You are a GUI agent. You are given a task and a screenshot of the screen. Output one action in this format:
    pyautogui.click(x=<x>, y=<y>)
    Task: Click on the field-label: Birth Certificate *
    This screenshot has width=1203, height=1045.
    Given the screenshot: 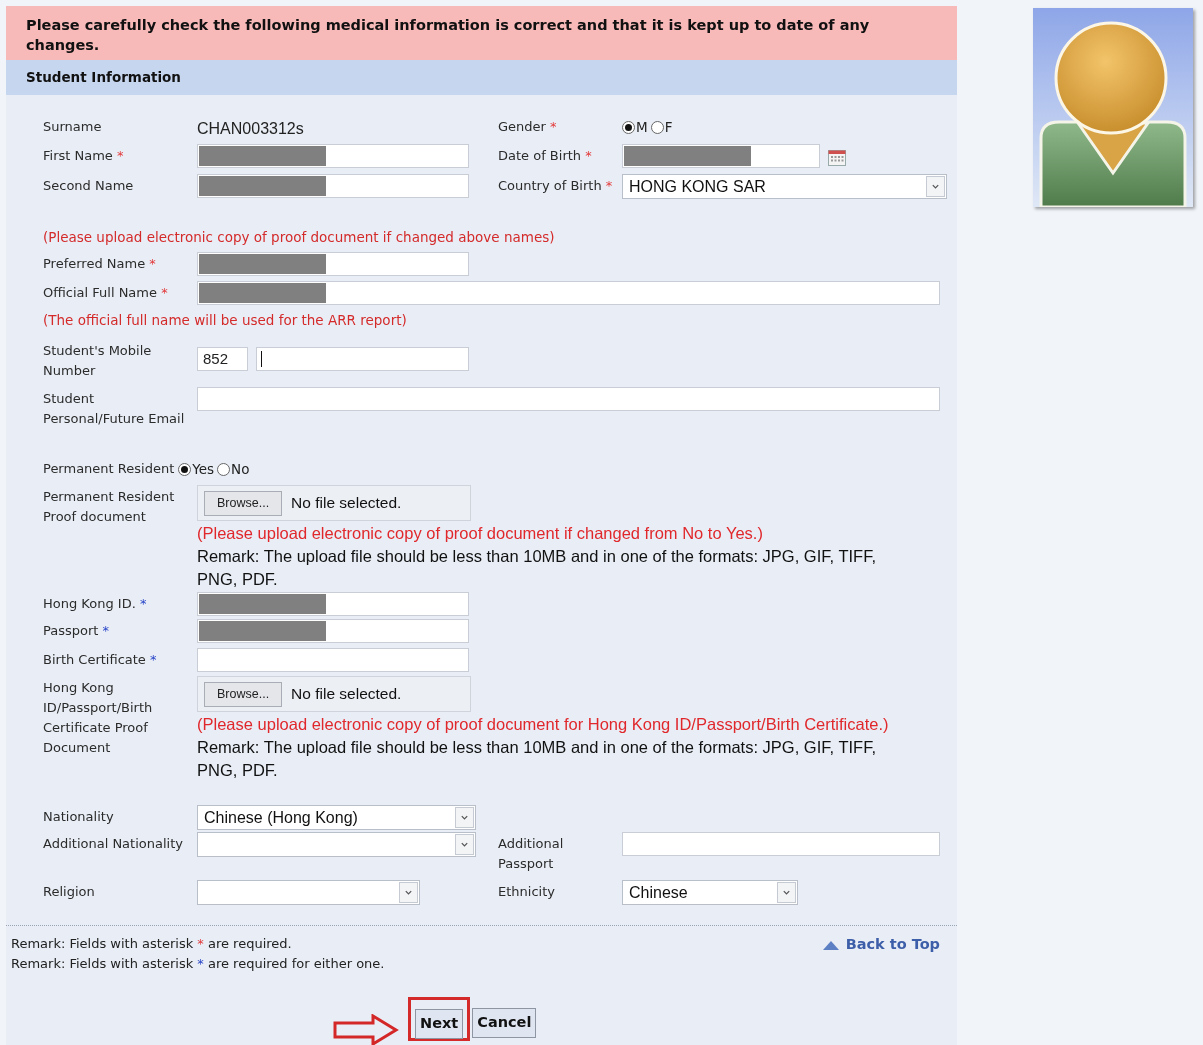 What is the action you would take?
    pyautogui.click(x=100, y=659)
    